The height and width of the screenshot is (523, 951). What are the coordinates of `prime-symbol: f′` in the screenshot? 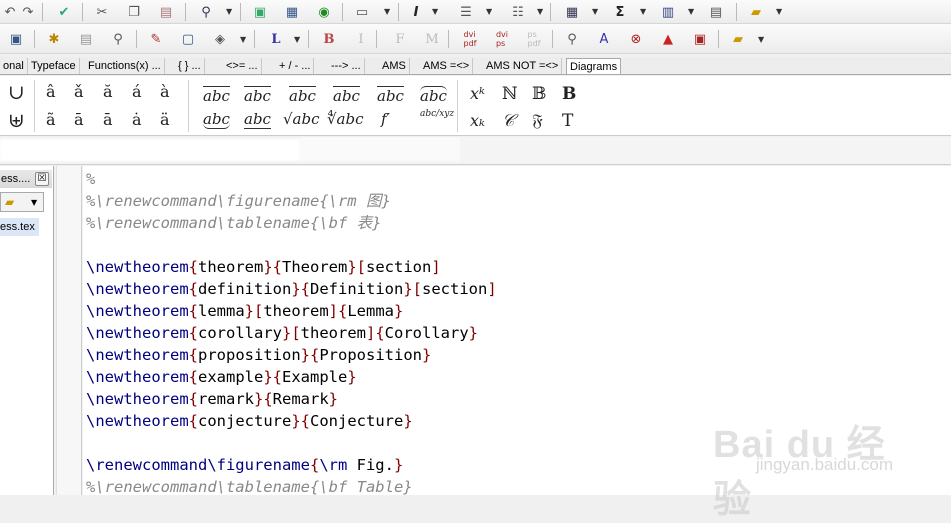 It's located at (385, 119).